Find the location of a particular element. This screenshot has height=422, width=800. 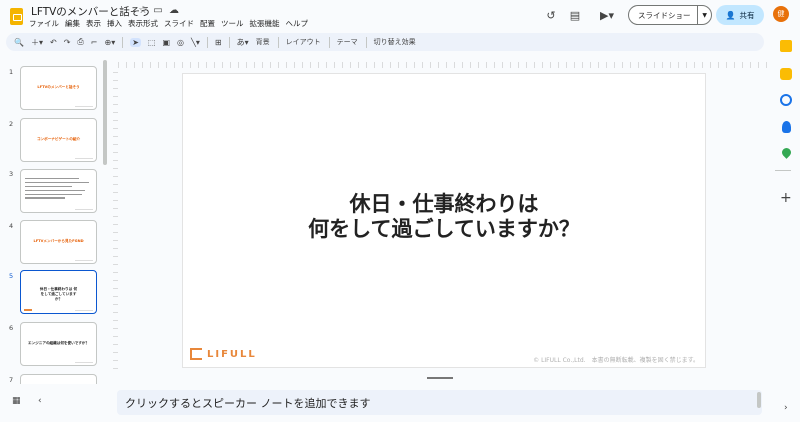

slideshow-button: スライドショー ▼ is located at coordinates (670, 15).